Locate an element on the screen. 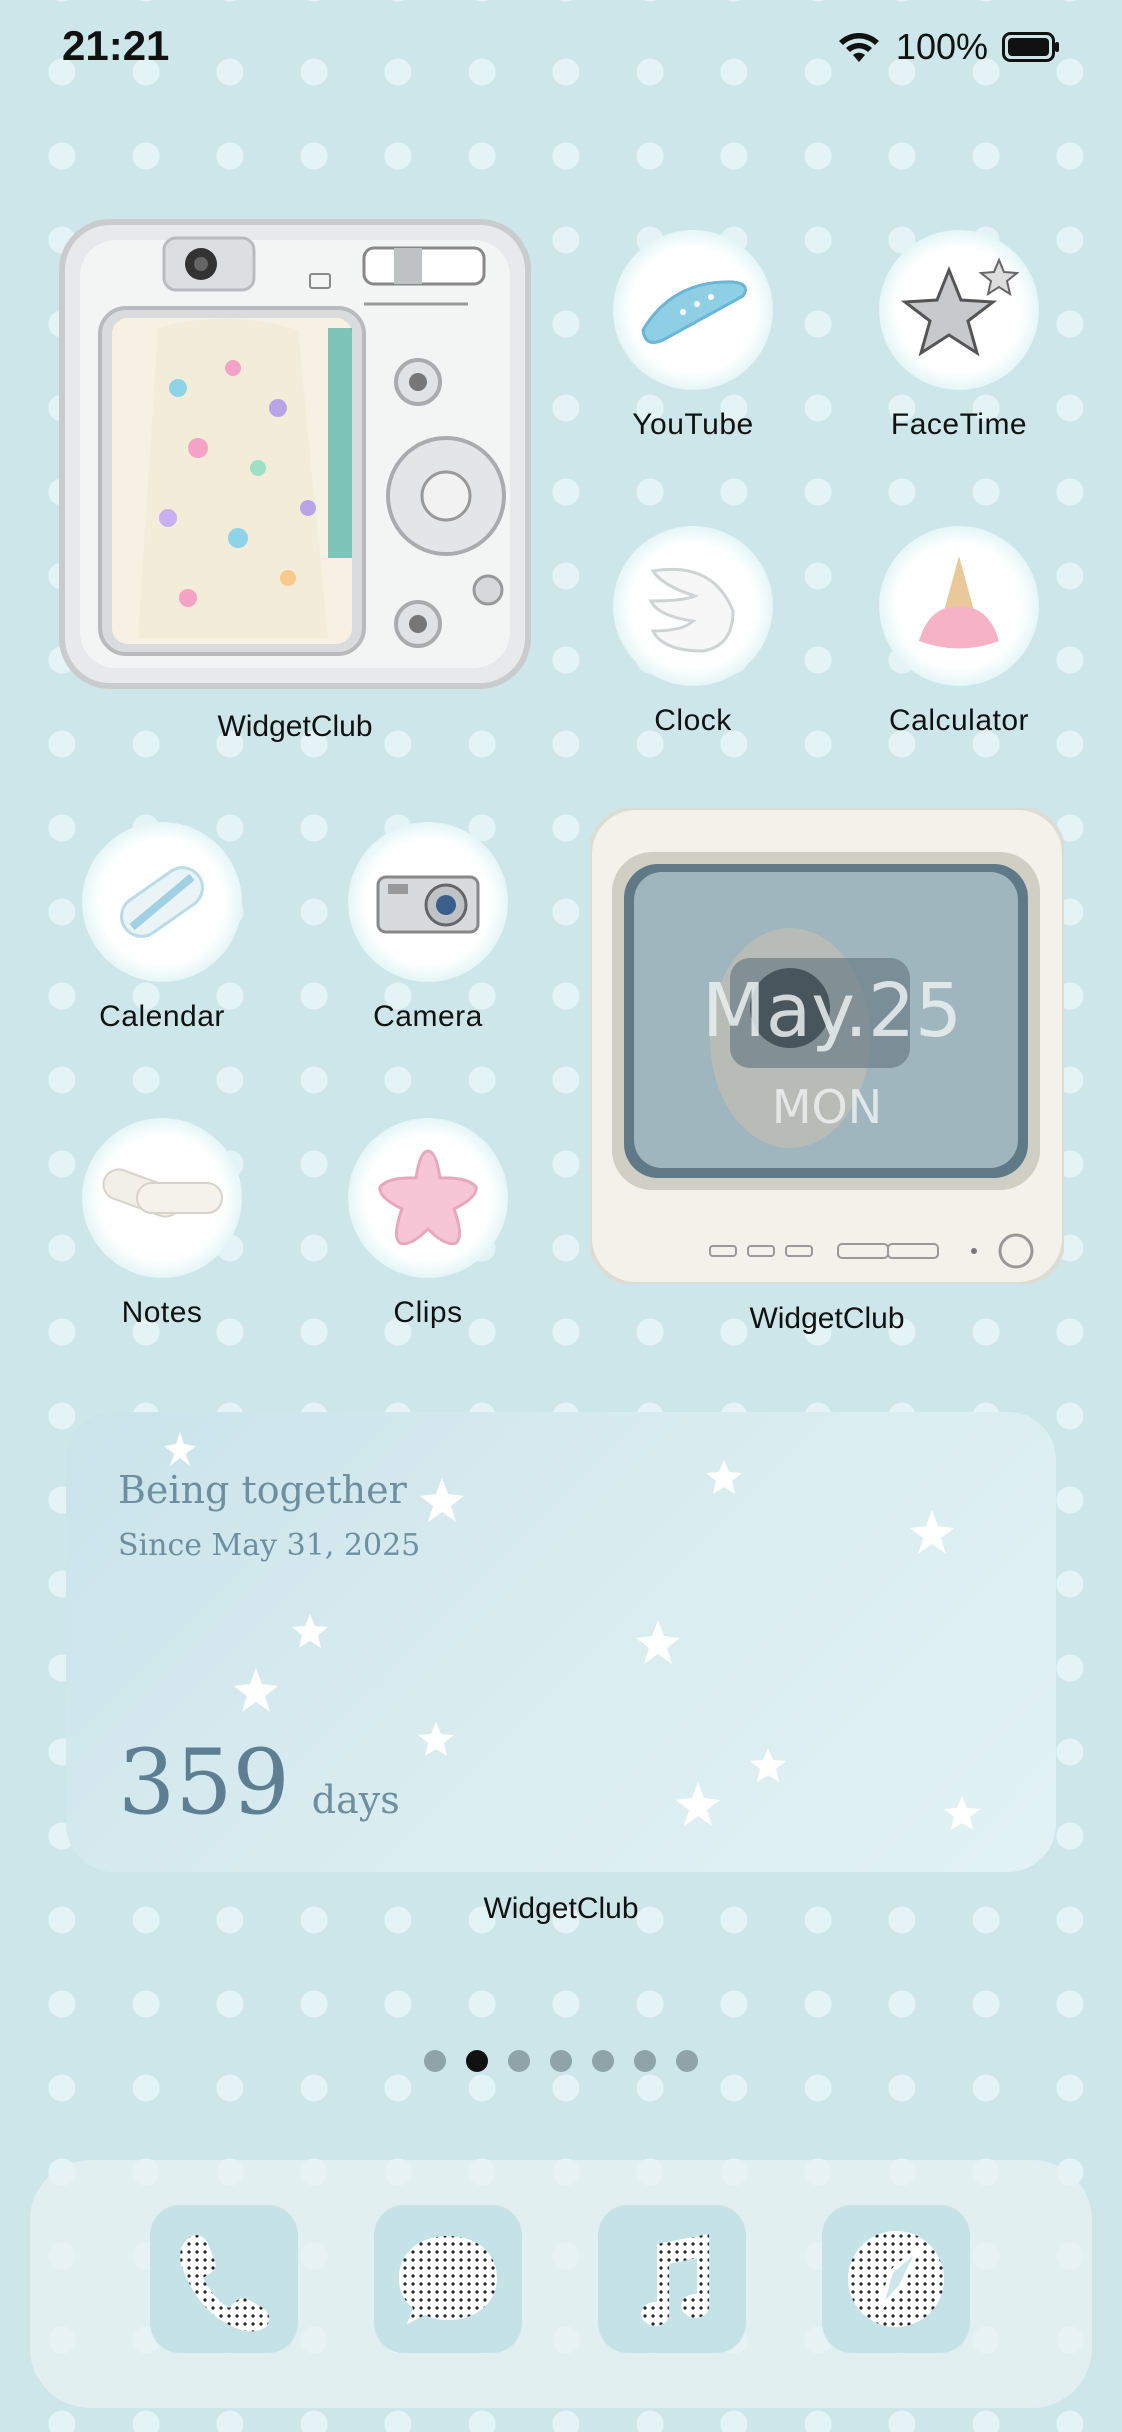 This screenshot has height=2432, width=1122. app-clips: Clips is located at coordinates (428, 1224).